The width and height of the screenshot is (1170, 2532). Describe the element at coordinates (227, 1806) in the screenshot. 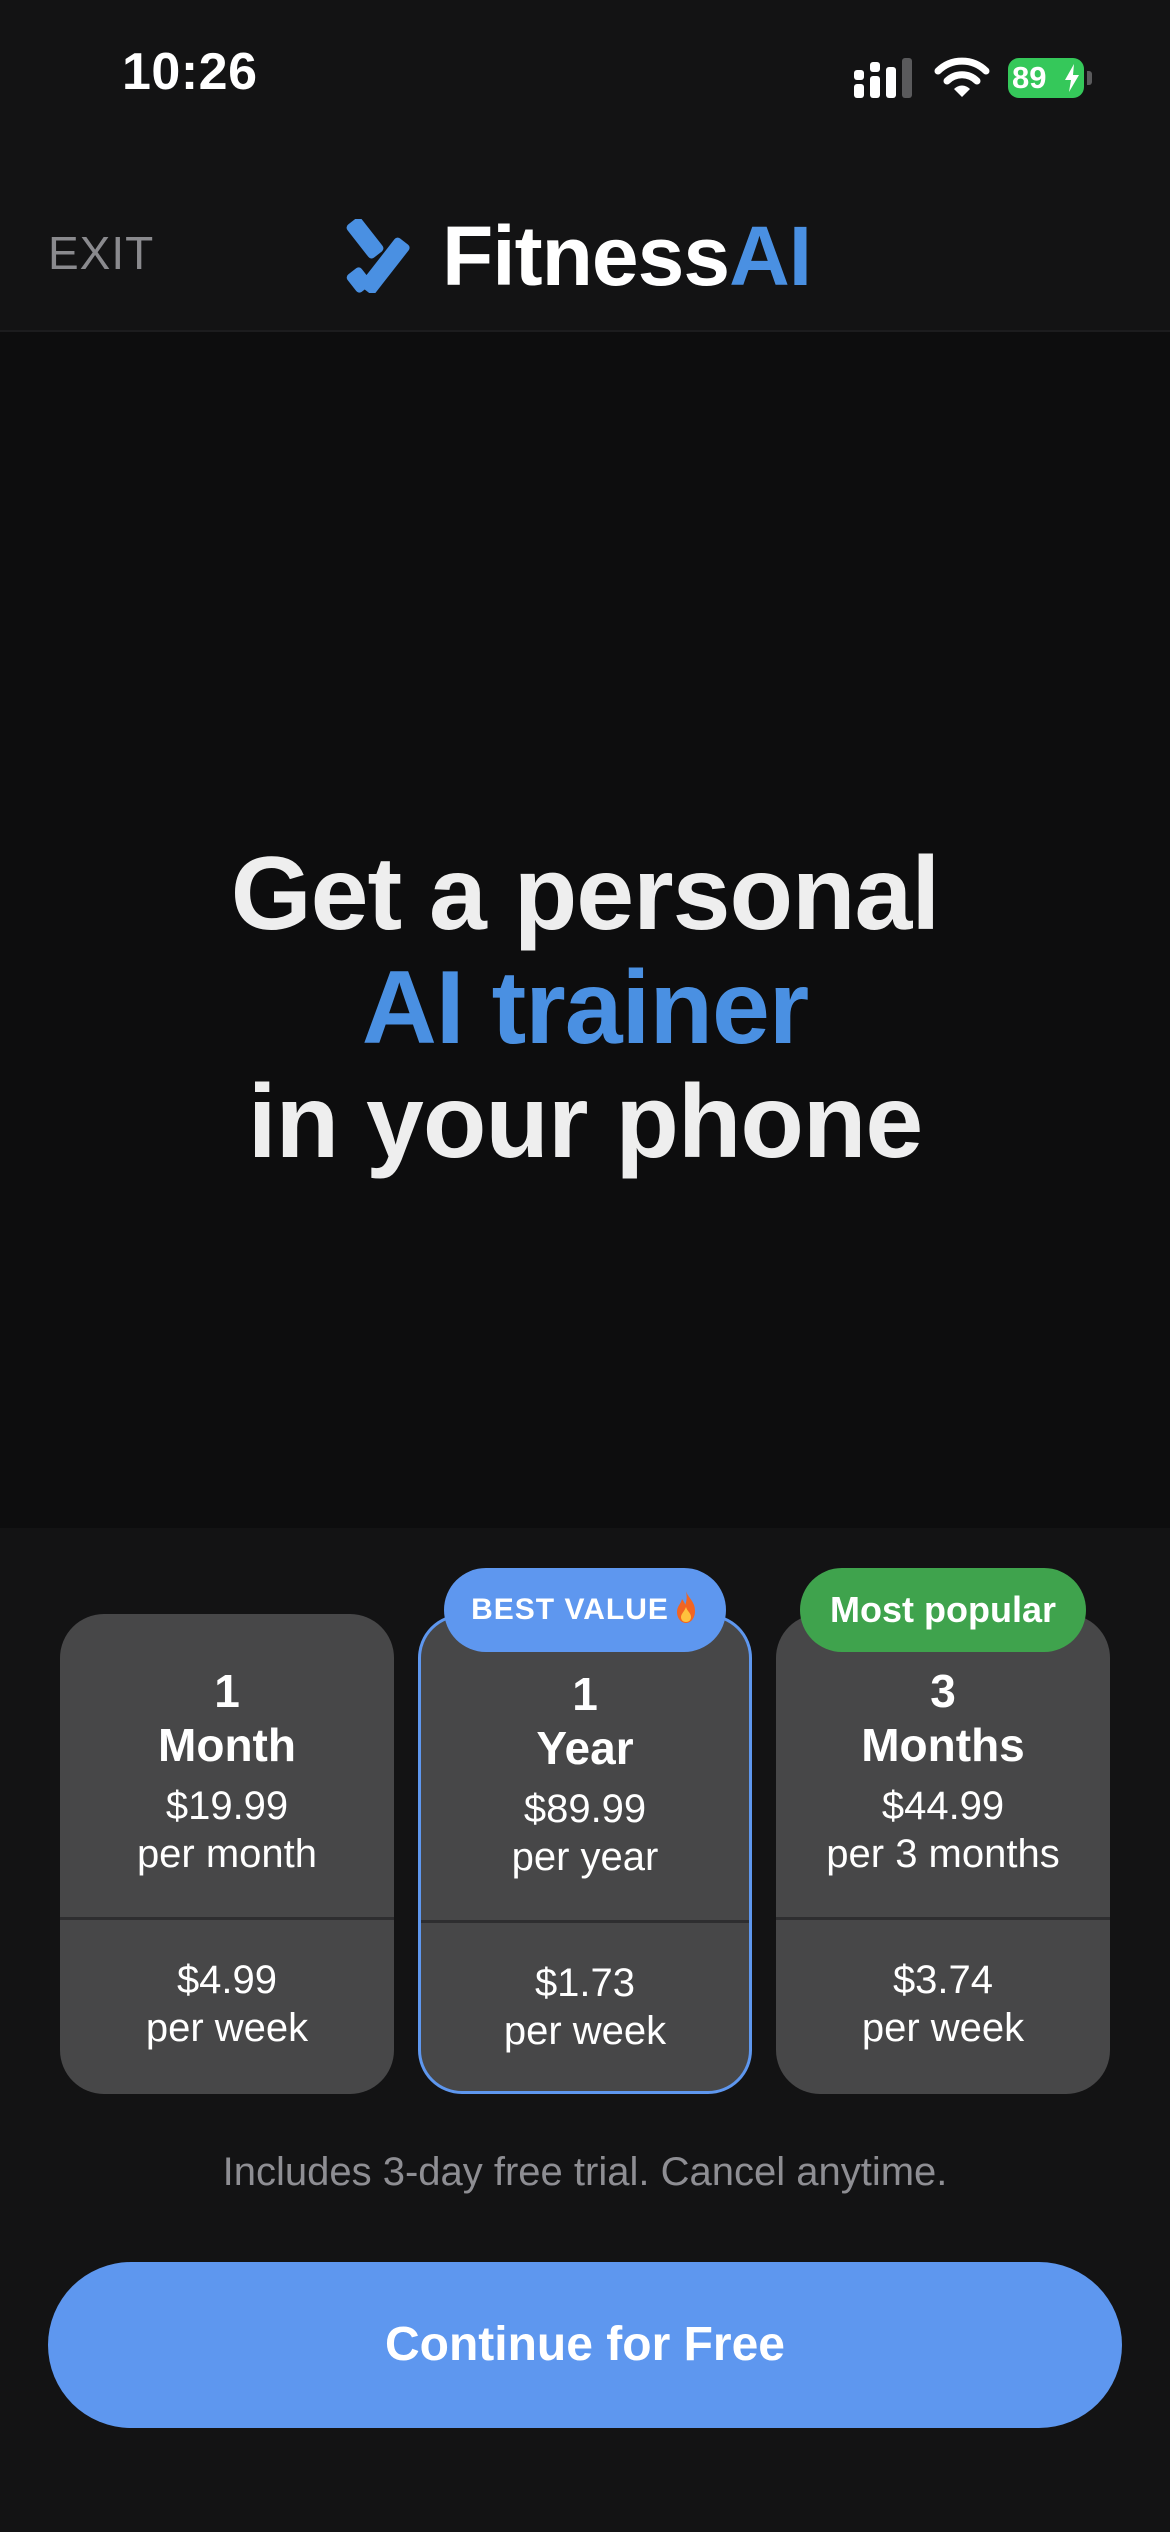

I see `plan-price: $19.99` at that location.